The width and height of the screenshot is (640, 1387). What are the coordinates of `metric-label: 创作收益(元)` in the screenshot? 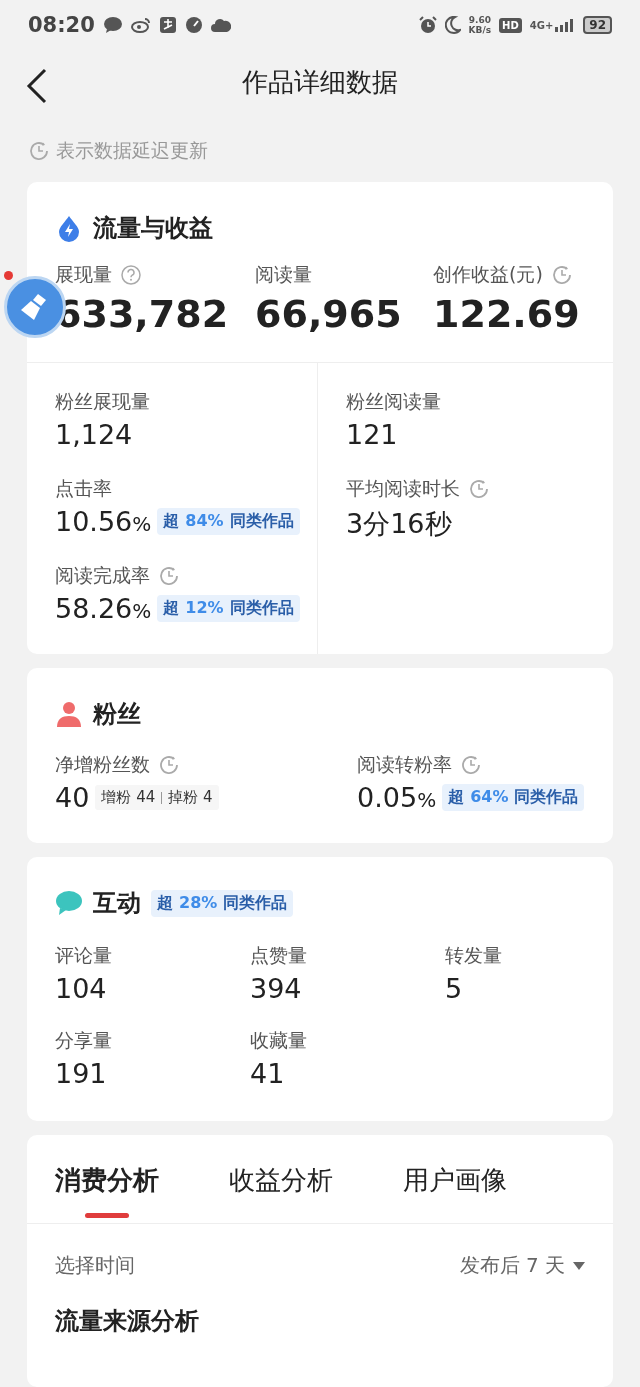 It's located at (488, 274).